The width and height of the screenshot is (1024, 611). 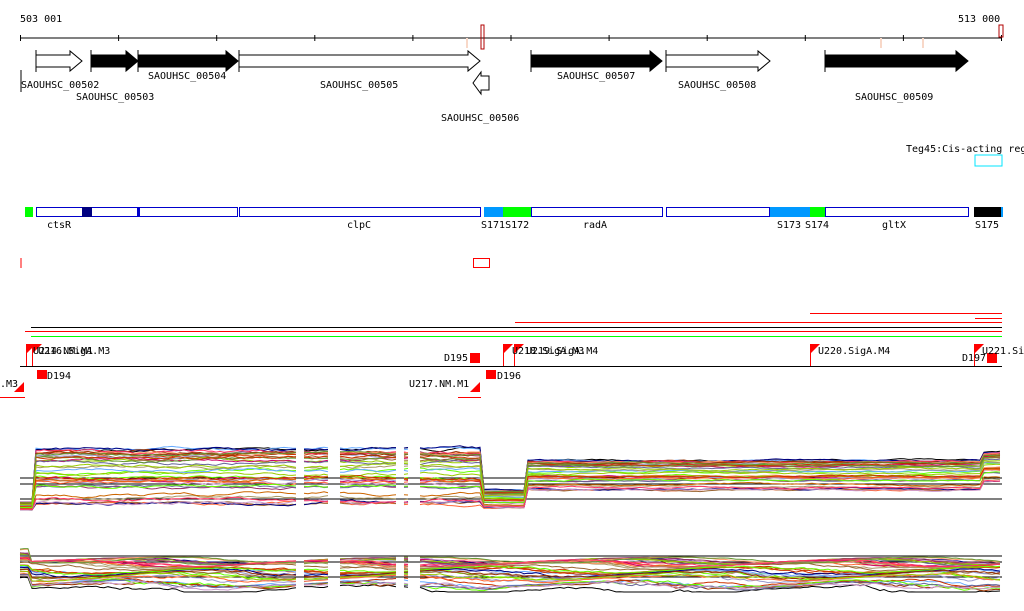 What do you see at coordinates (979, 19) in the screenshot?
I see `ruler-end-label: 513 000` at bounding box center [979, 19].